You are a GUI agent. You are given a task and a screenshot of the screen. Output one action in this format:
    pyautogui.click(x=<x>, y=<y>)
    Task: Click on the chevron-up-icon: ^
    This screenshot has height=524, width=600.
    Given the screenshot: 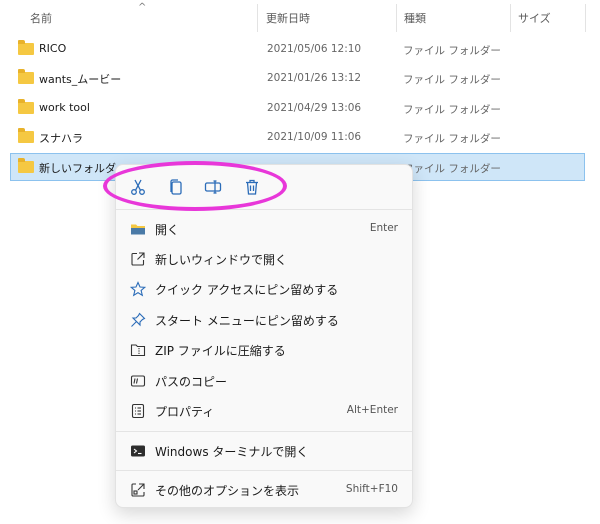 What is the action you would take?
    pyautogui.click(x=142, y=7)
    